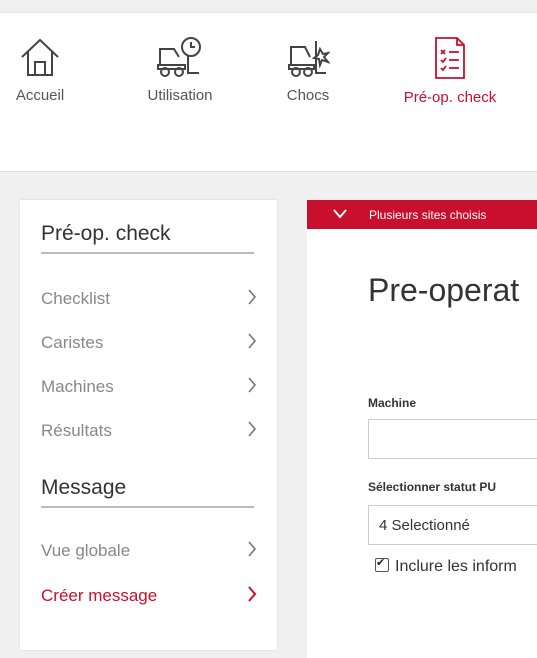  Describe the element at coordinates (40, 95) in the screenshot. I see `nav-label: Accueil` at that location.